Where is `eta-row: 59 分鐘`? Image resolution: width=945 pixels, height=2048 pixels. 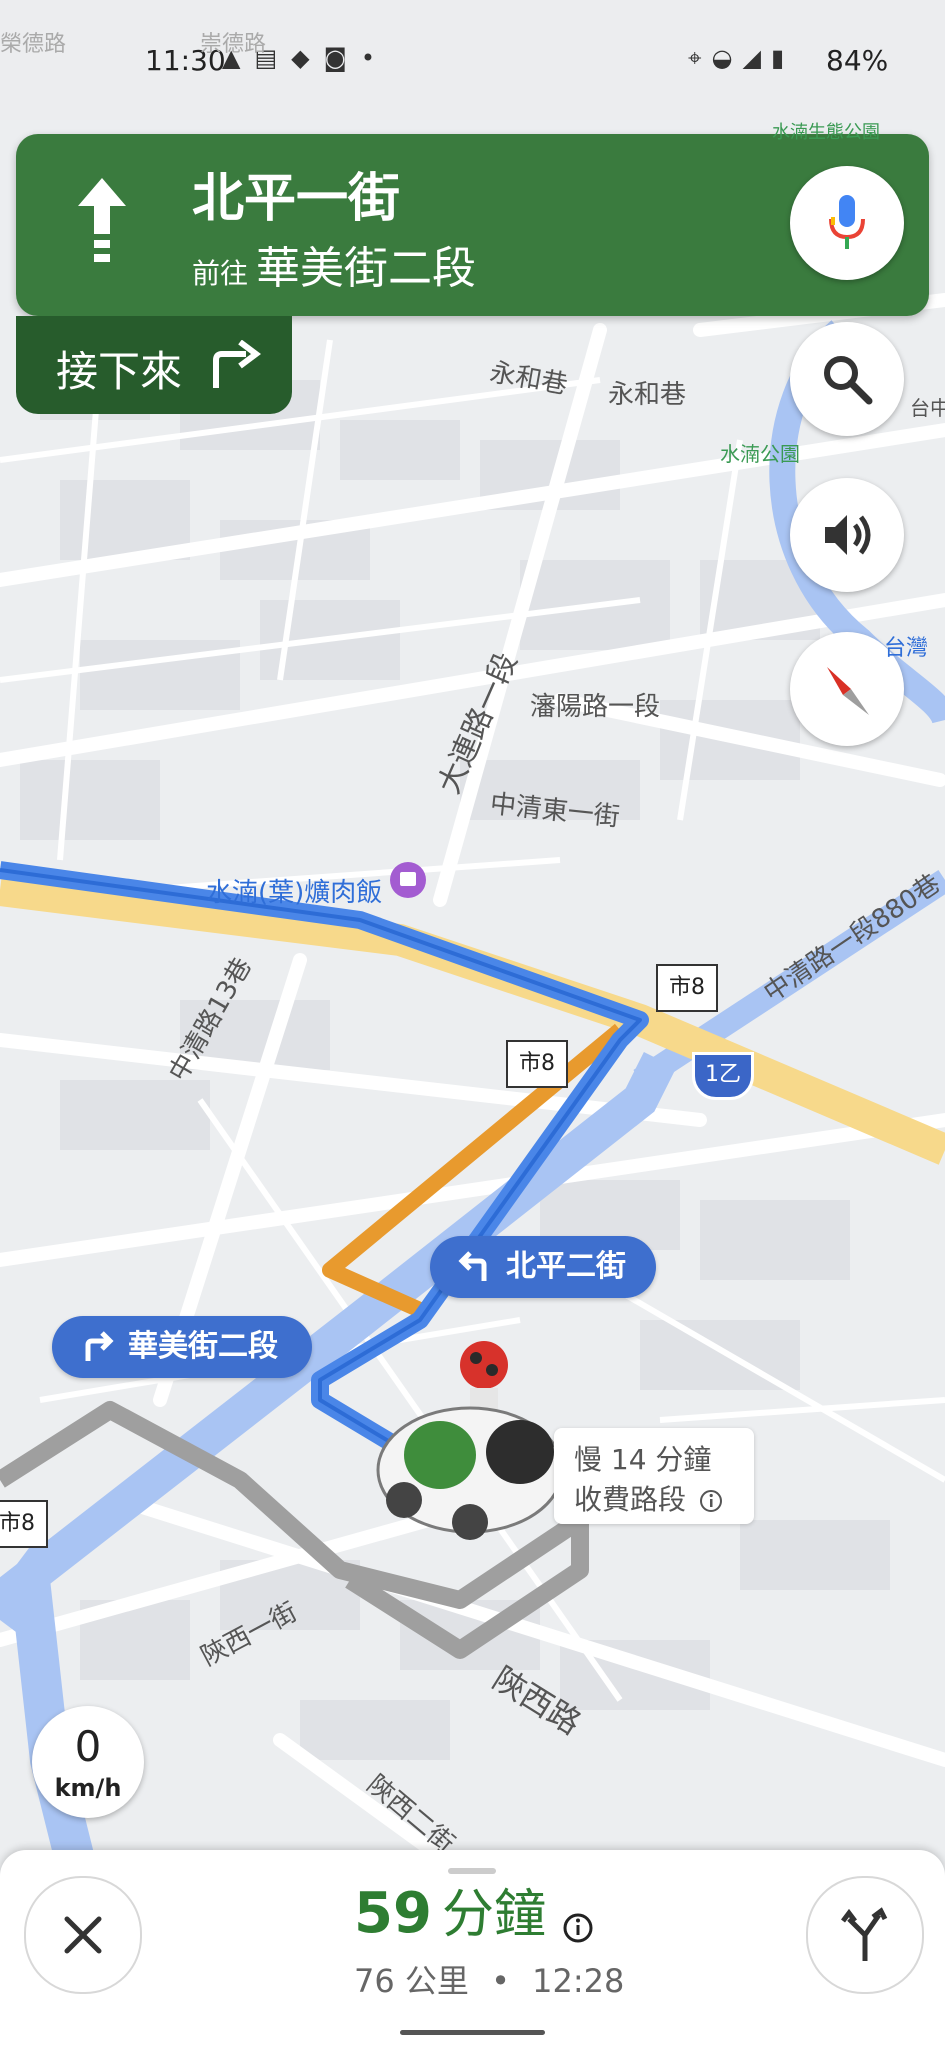 eta-row: 59 分鐘 is located at coordinates (474, 1909).